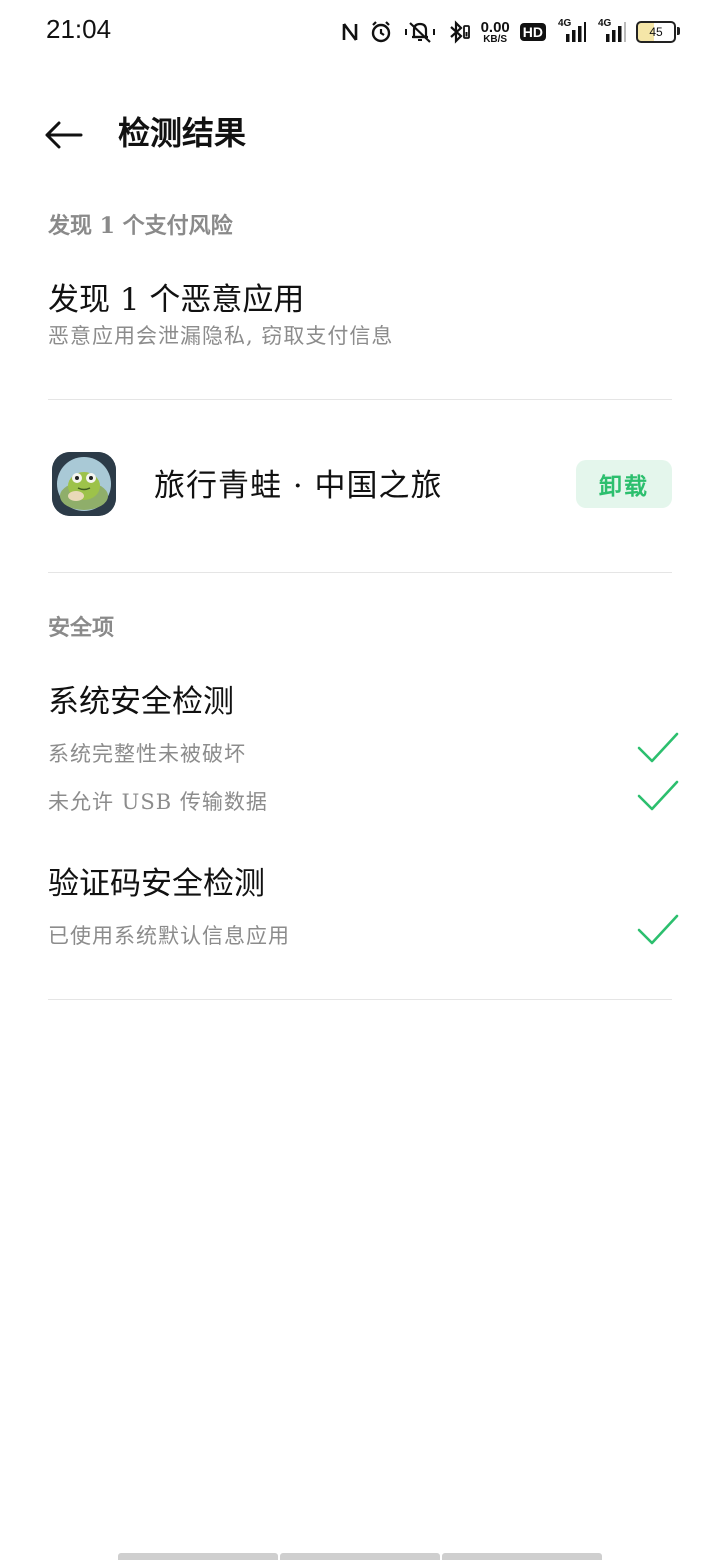  Describe the element at coordinates (420, 32) in the screenshot. I see `vibrate-icon` at that location.